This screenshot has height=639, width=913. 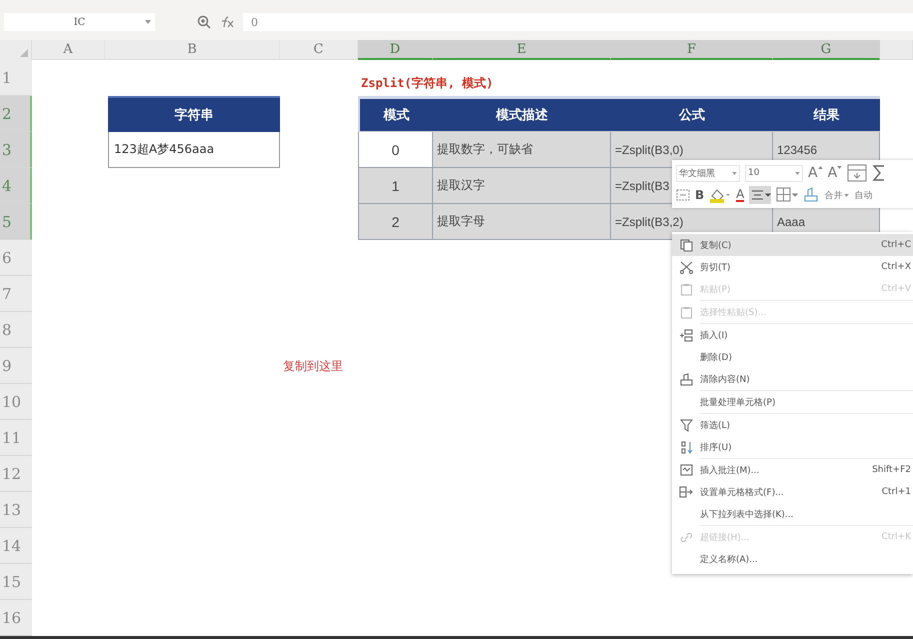 What do you see at coordinates (16, 294) in the screenshot?
I see `row-header: 7` at bounding box center [16, 294].